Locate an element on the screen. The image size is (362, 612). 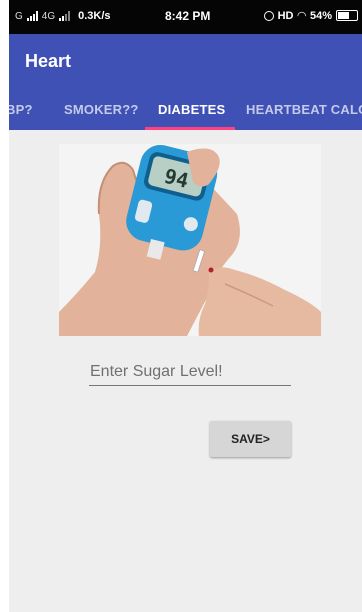
battery-icon is located at coordinates (347, 15).